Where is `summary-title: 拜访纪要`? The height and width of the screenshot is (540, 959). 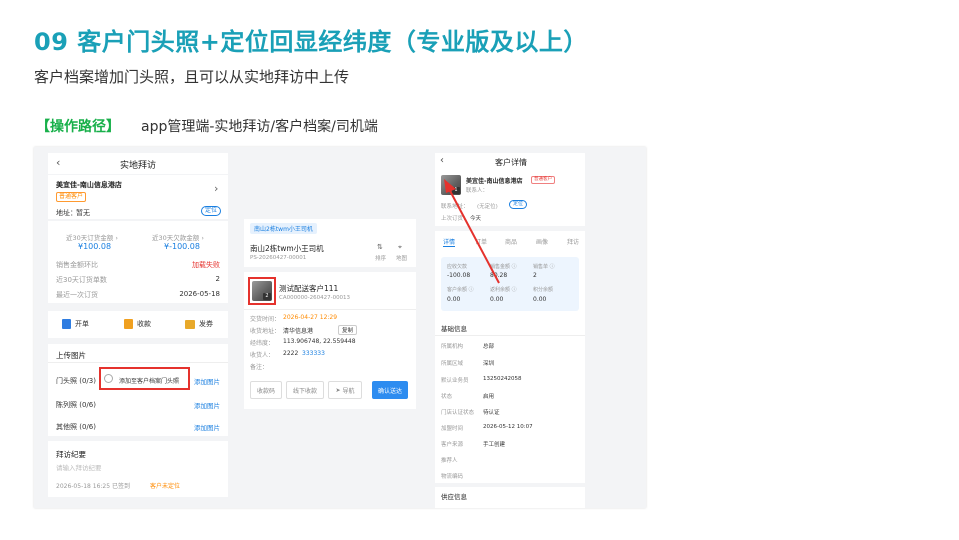
summary-title: 拜访纪要 is located at coordinates (71, 454).